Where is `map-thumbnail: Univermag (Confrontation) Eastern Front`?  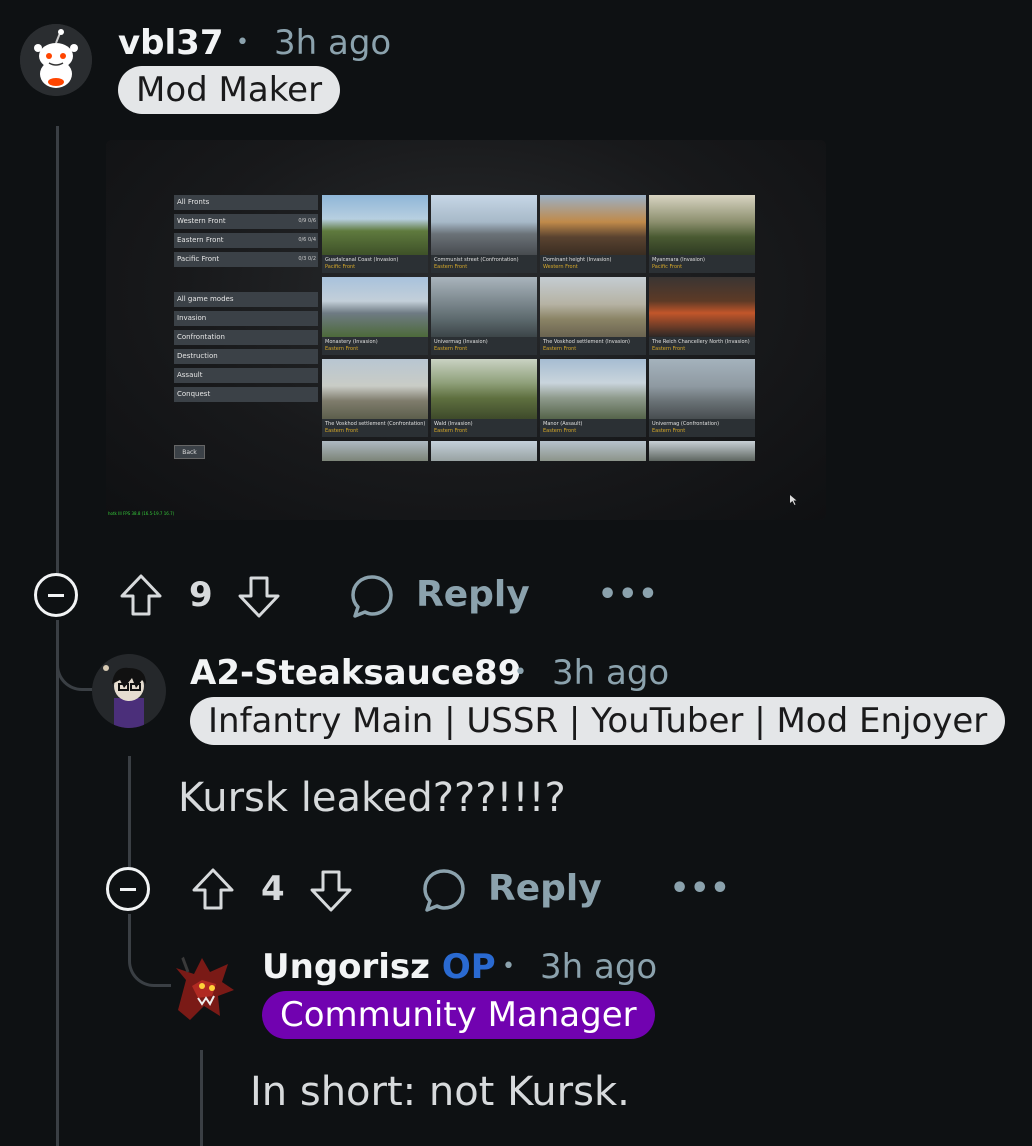
map-thumbnail: Univermag (Confrontation) Eastern Front is located at coordinates (702, 398).